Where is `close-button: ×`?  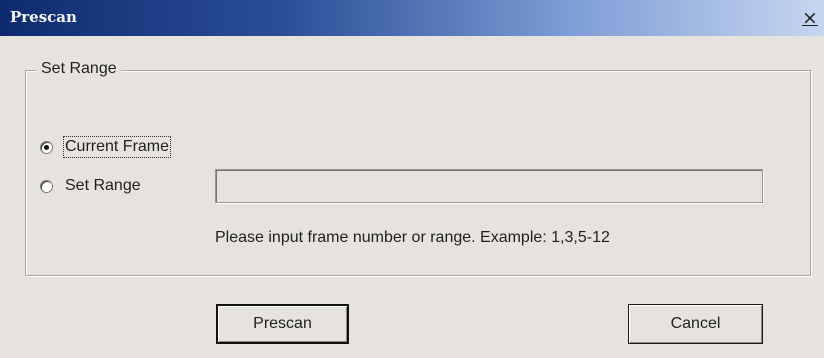
close-button: × is located at coordinates (810, 18).